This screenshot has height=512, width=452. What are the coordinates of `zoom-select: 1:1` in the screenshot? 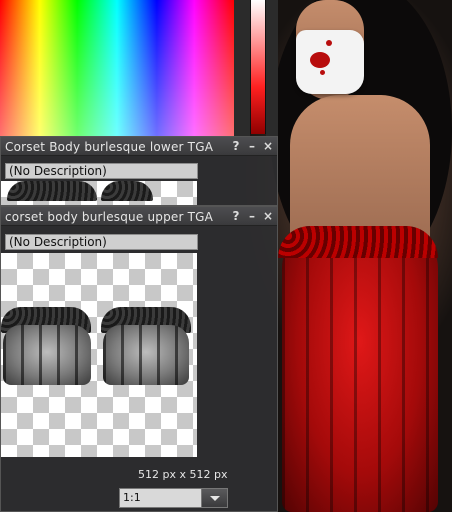 It's located at (173, 498).